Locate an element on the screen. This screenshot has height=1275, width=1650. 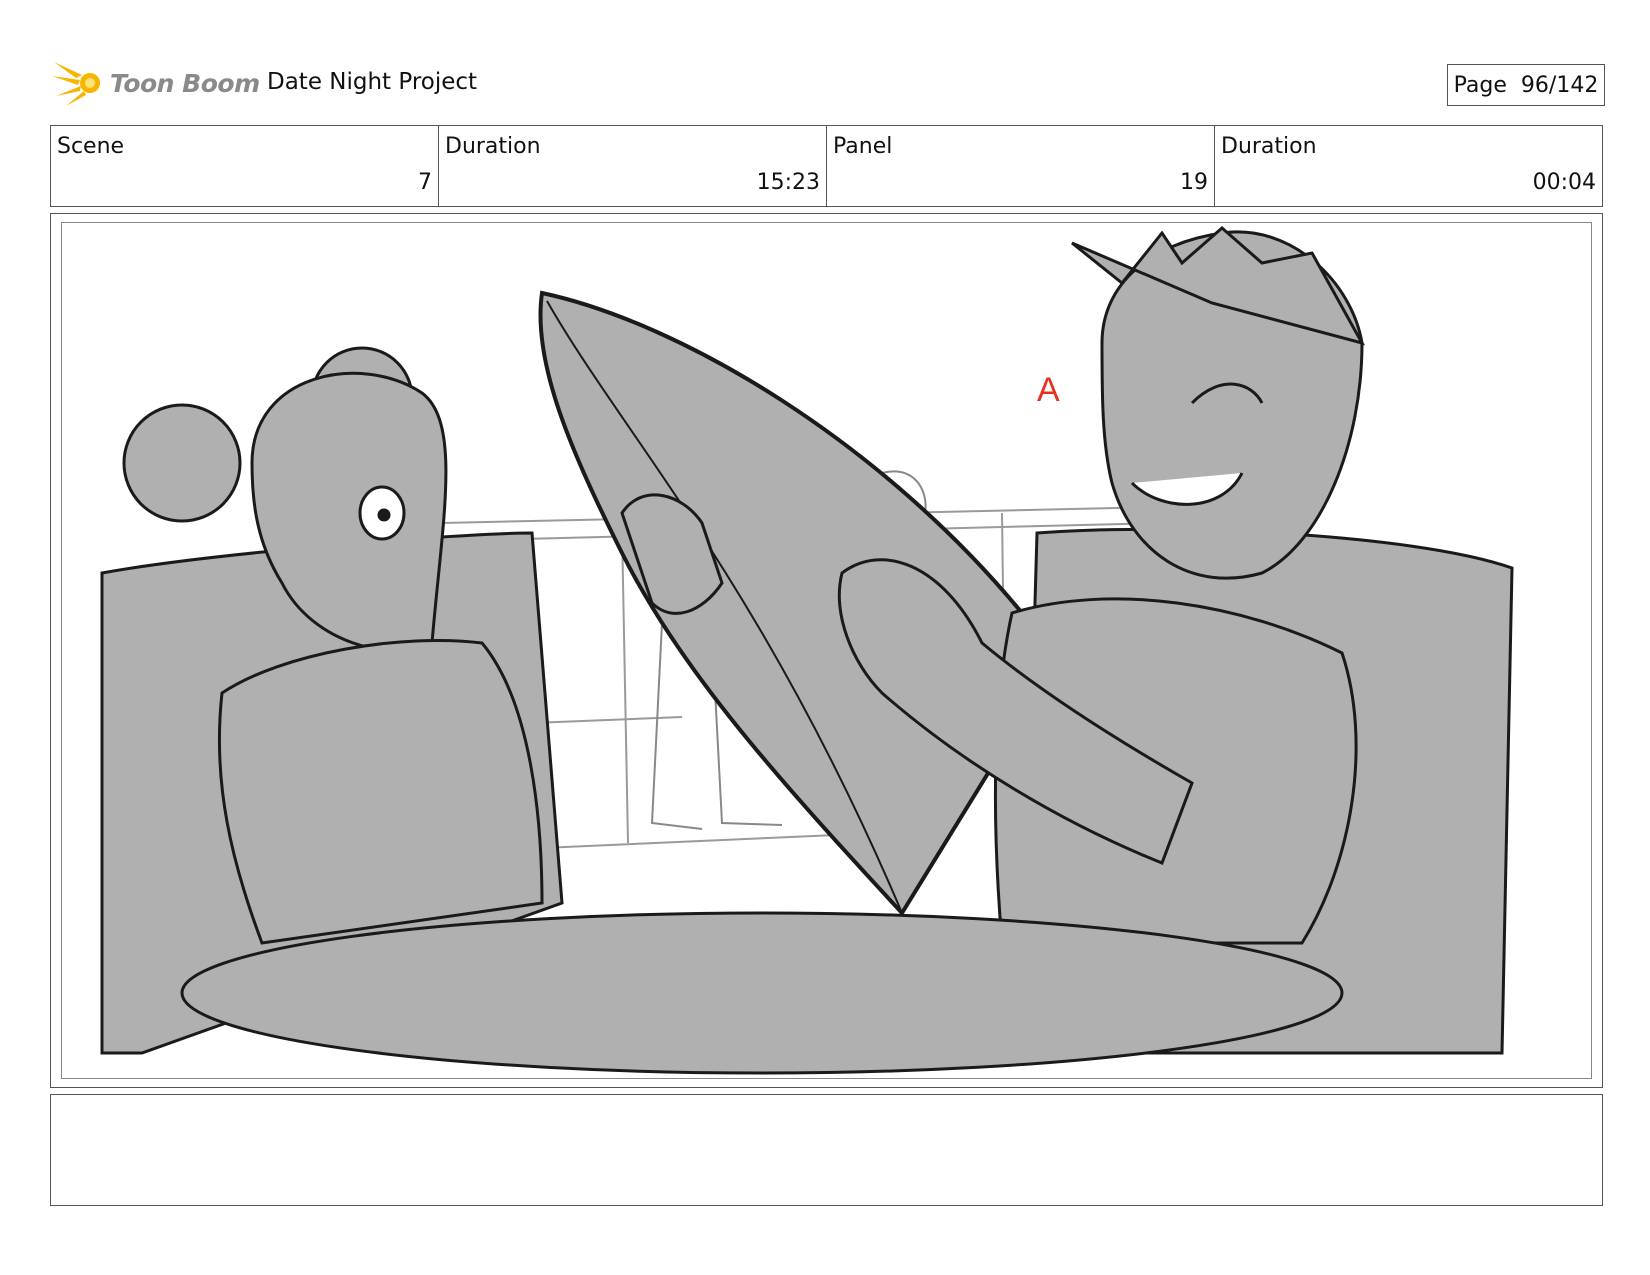
scene-duration-value: 15:23 is located at coordinates (788, 182).